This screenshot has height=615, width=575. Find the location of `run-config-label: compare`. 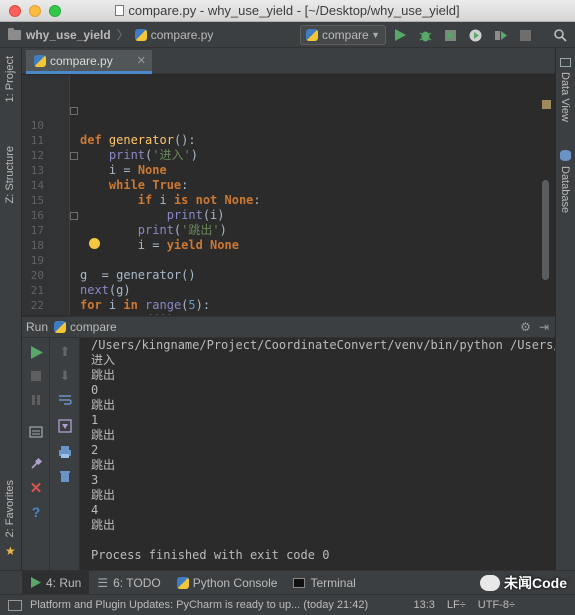

run-config-label: compare is located at coordinates (345, 35).